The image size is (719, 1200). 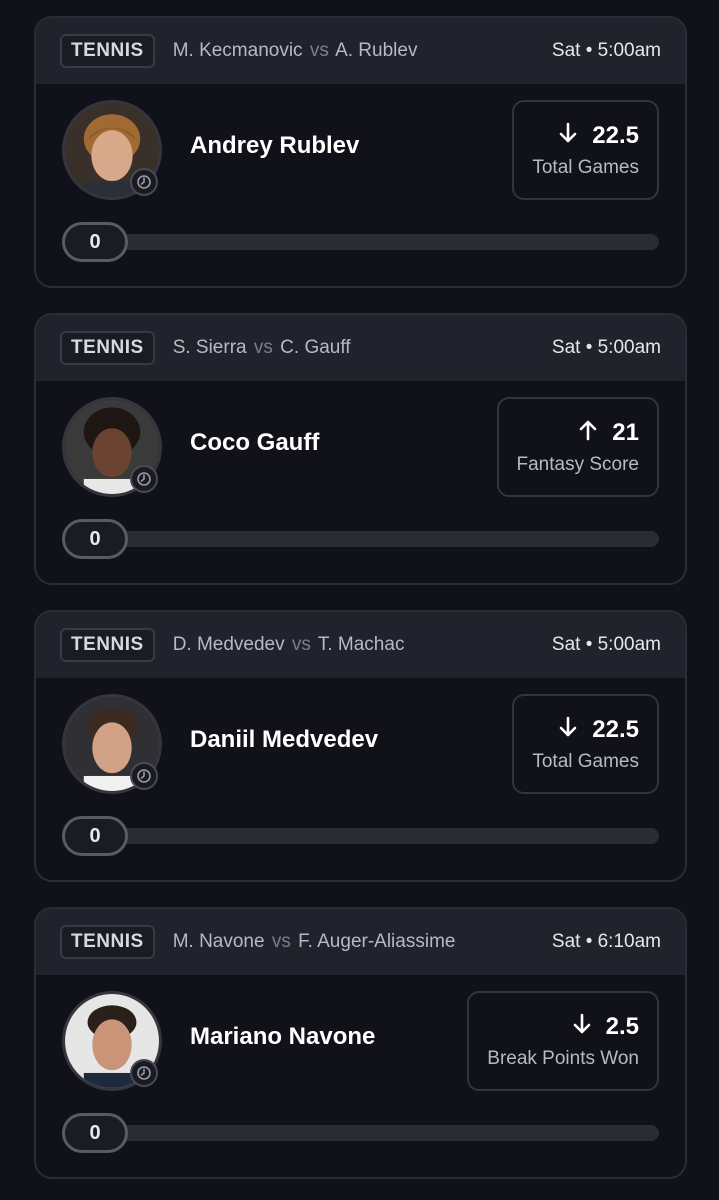 I want to click on home-player: M. Kecmanovic, so click(x=237, y=50).